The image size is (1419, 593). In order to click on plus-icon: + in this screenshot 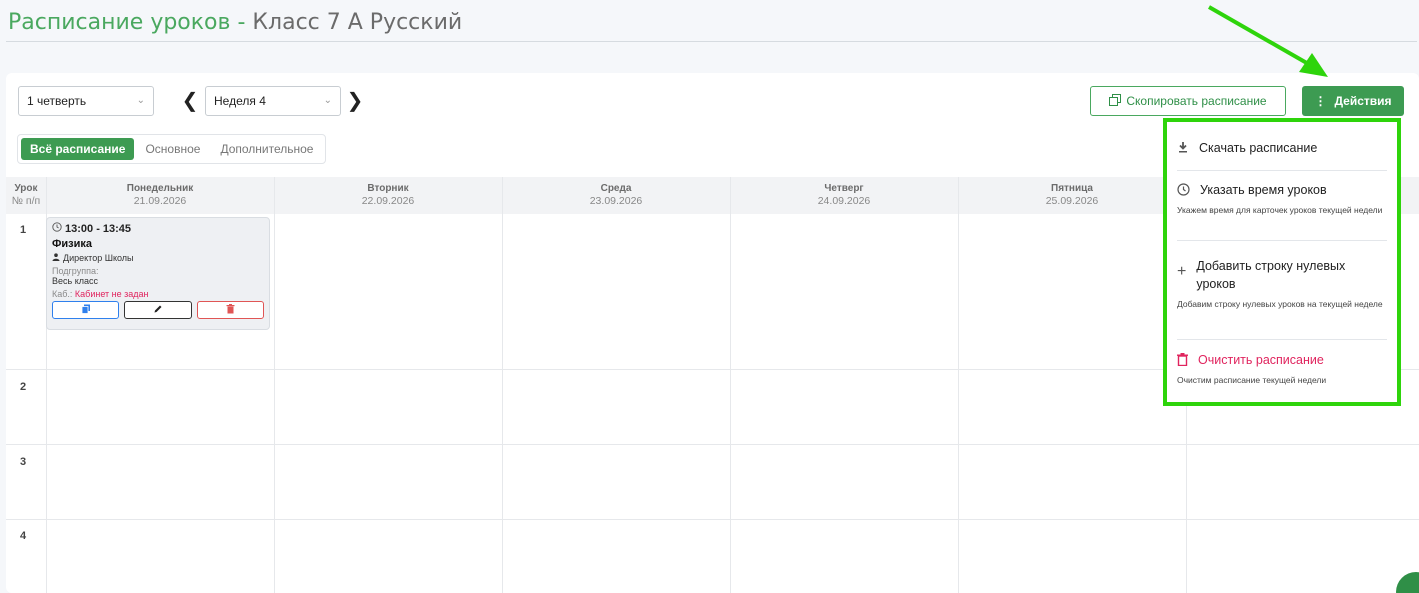, I will do `click(1182, 271)`.